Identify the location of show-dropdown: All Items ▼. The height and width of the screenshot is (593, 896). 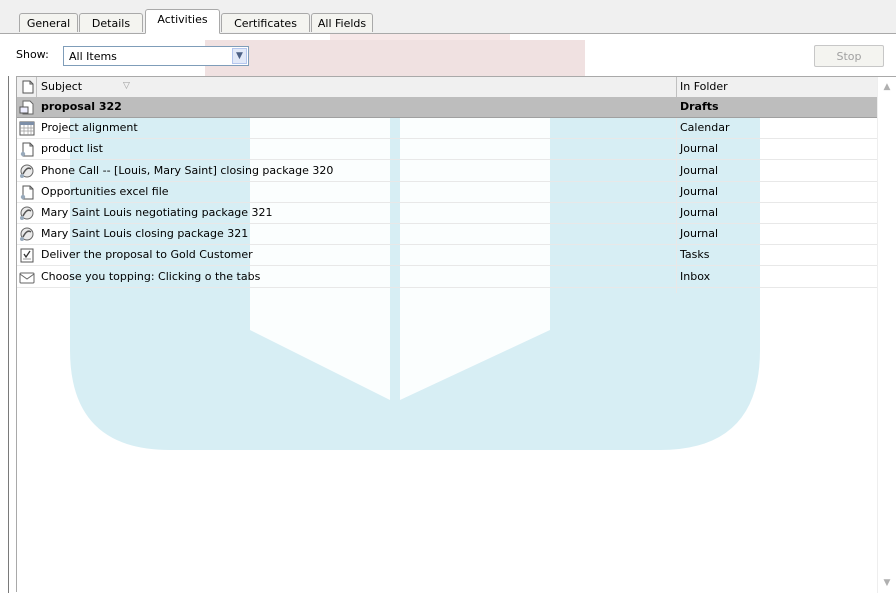
(156, 56).